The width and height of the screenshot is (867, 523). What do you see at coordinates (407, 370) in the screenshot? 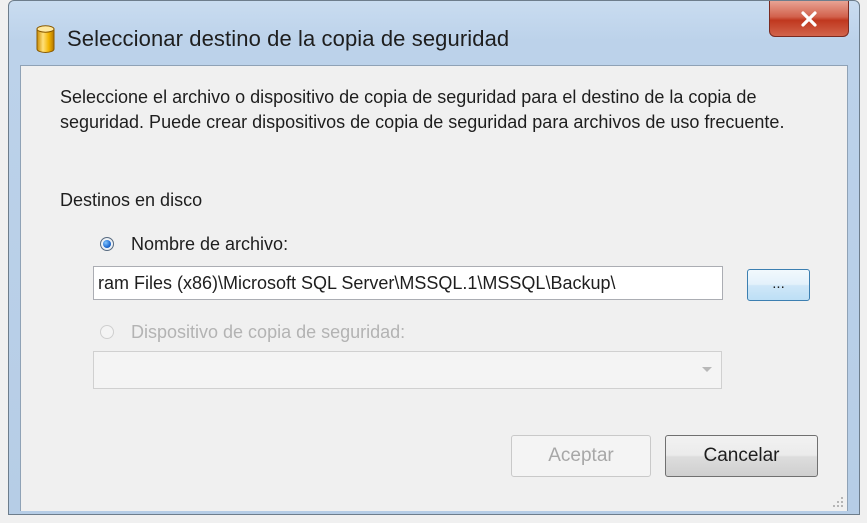
I see `backup-device-select` at bounding box center [407, 370].